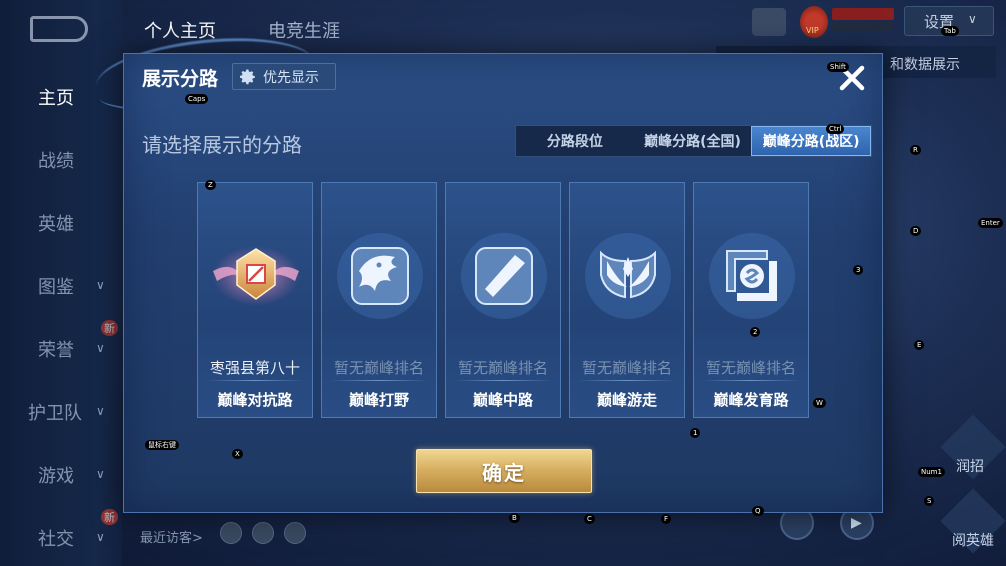  I want to click on clash-lane-emblem-icon, so click(256, 276).